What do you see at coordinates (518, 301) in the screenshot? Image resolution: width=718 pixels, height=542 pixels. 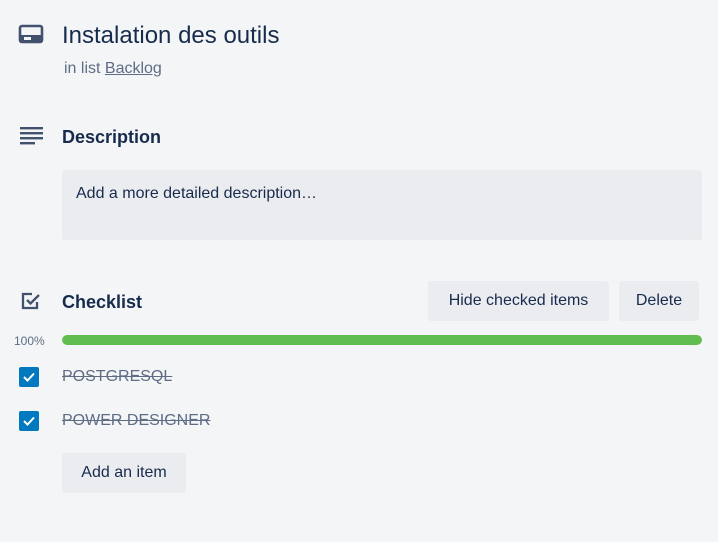 I see `hide-checked-items-button: Hide checked items` at bounding box center [518, 301].